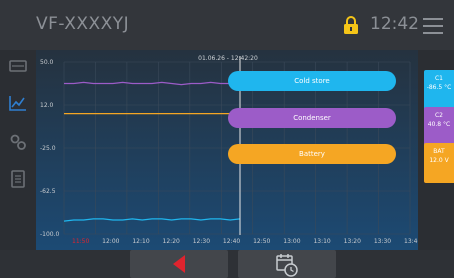 Image resolution: width=454 pixels, height=278 pixels. What do you see at coordinates (47, 62) in the screenshot?
I see `y-tick-label: 50.0` at bounding box center [47, 62].